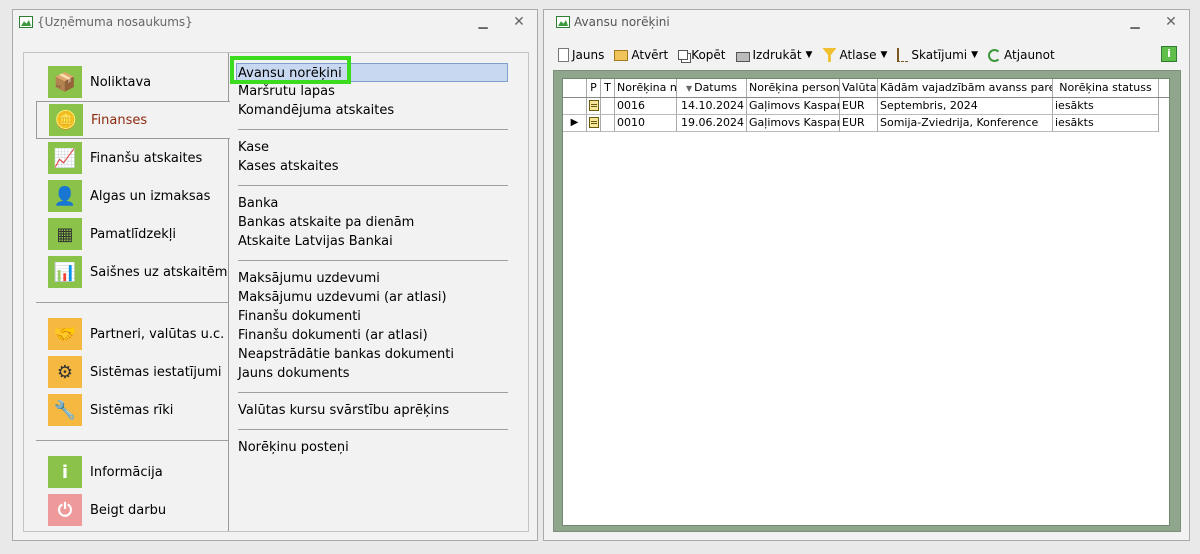  What do you see at coordinates (1169, 54) in the screenshot?
I see `help-icon: i` at bounding box center [1169, 54].